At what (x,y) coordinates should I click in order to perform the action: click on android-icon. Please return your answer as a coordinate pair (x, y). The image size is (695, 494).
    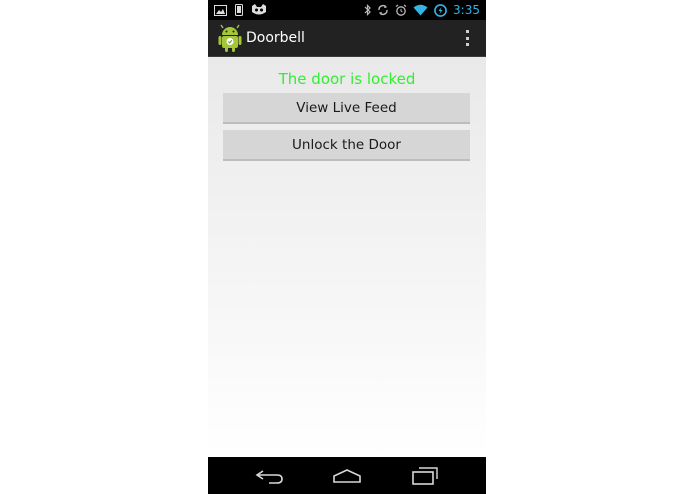
    Looking at the image, I should click on (230, 38).